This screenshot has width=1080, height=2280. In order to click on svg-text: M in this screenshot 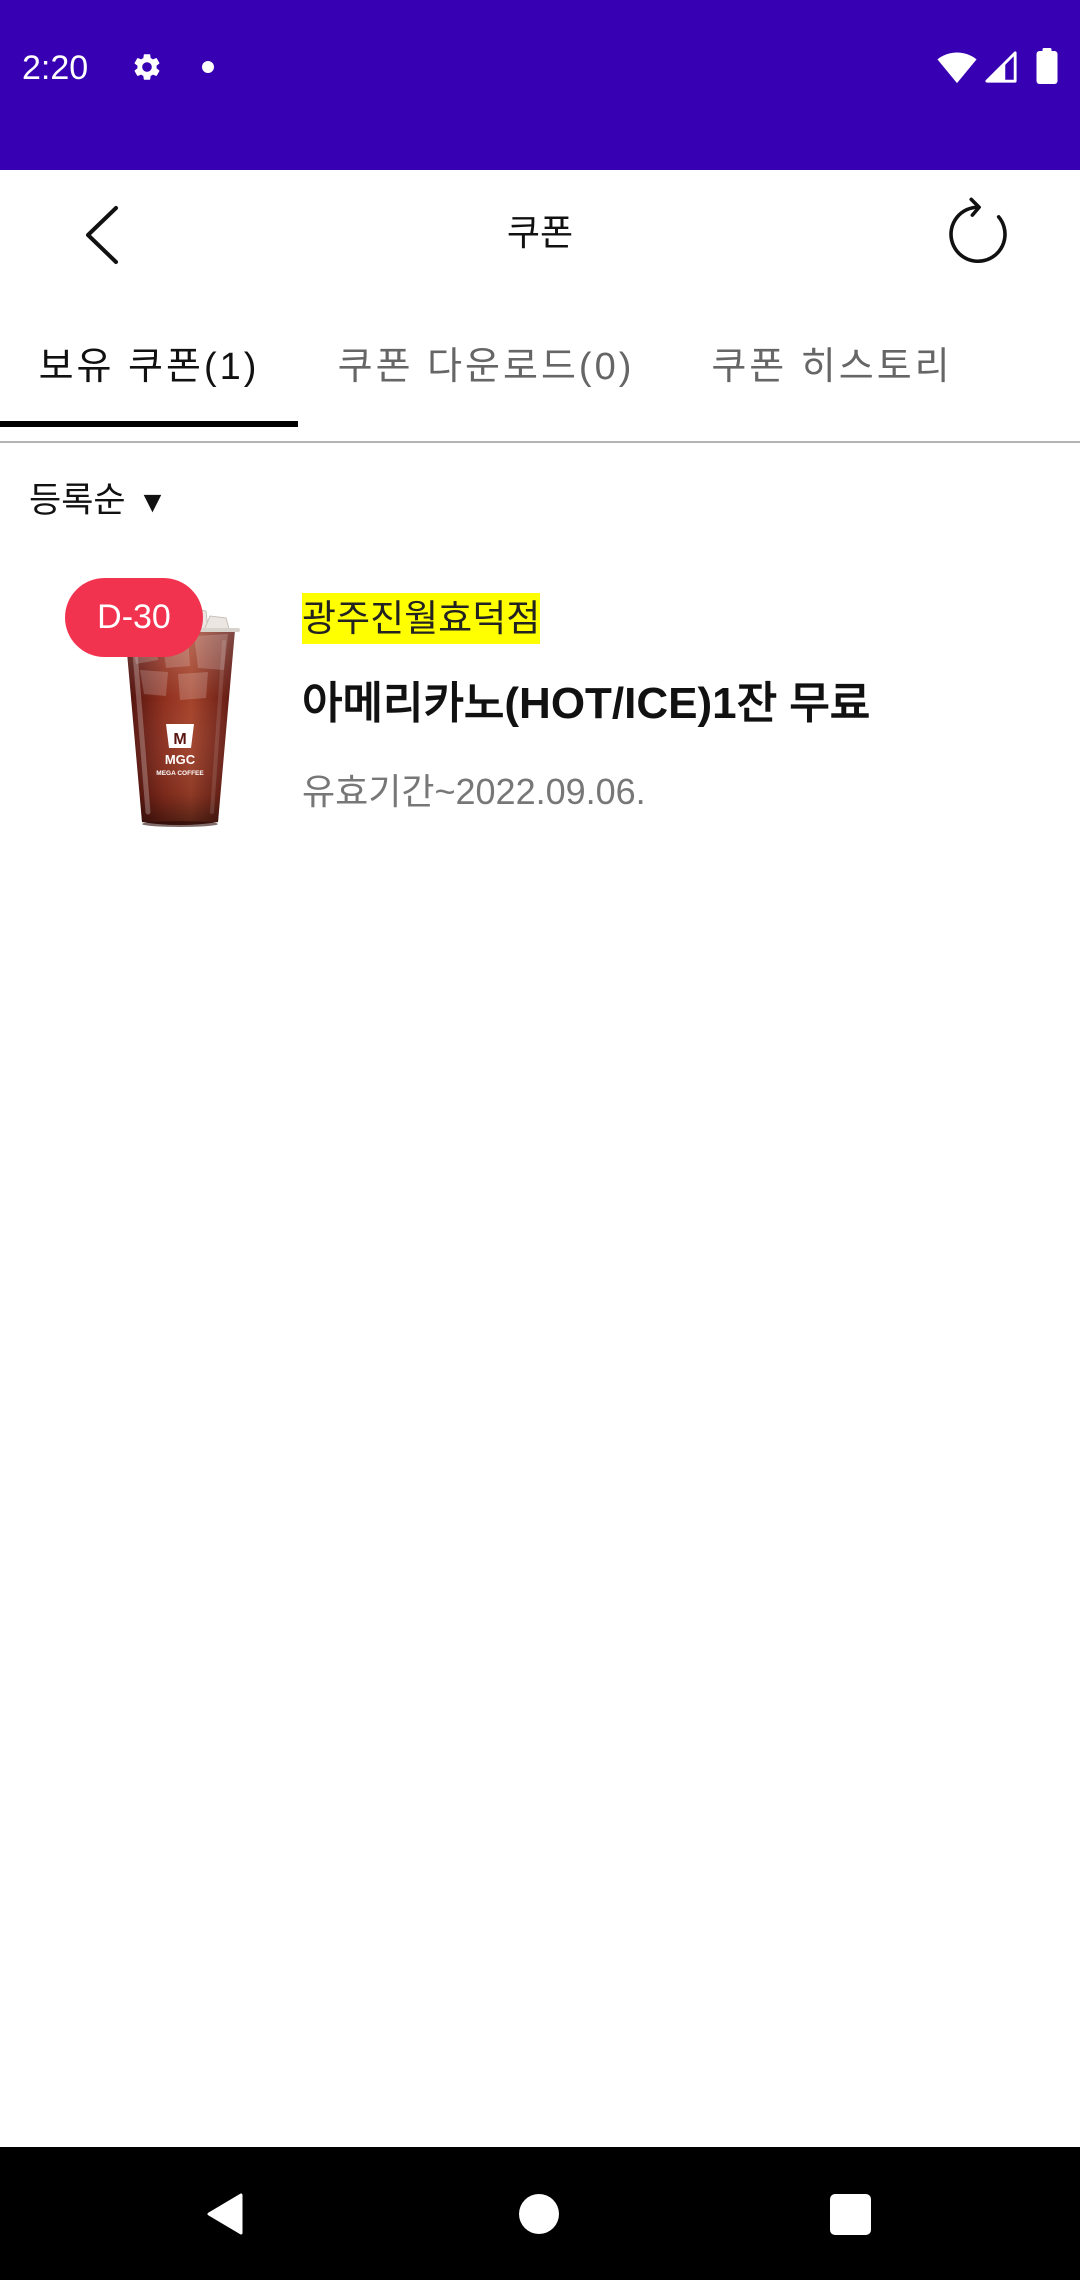, I will do `click(179, 739)`.